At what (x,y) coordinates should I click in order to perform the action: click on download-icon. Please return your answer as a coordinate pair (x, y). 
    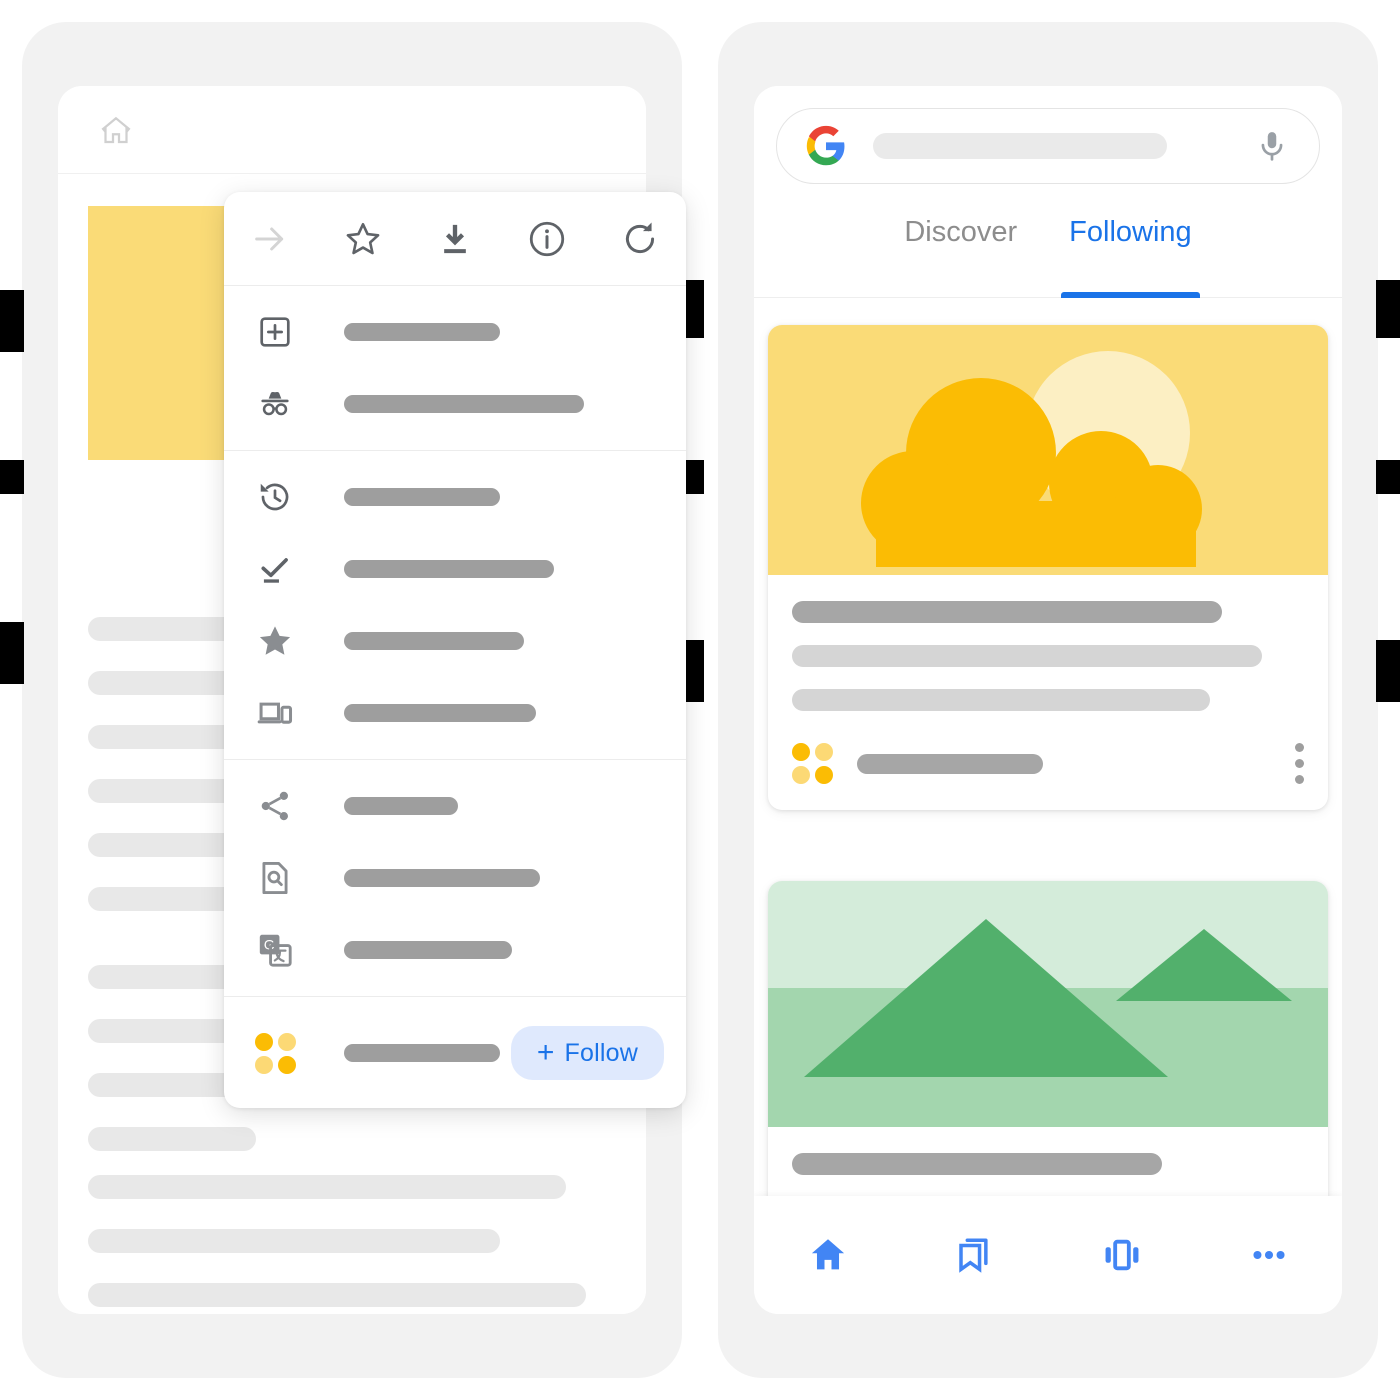
    Looking at the image, I should click on (455, 239).